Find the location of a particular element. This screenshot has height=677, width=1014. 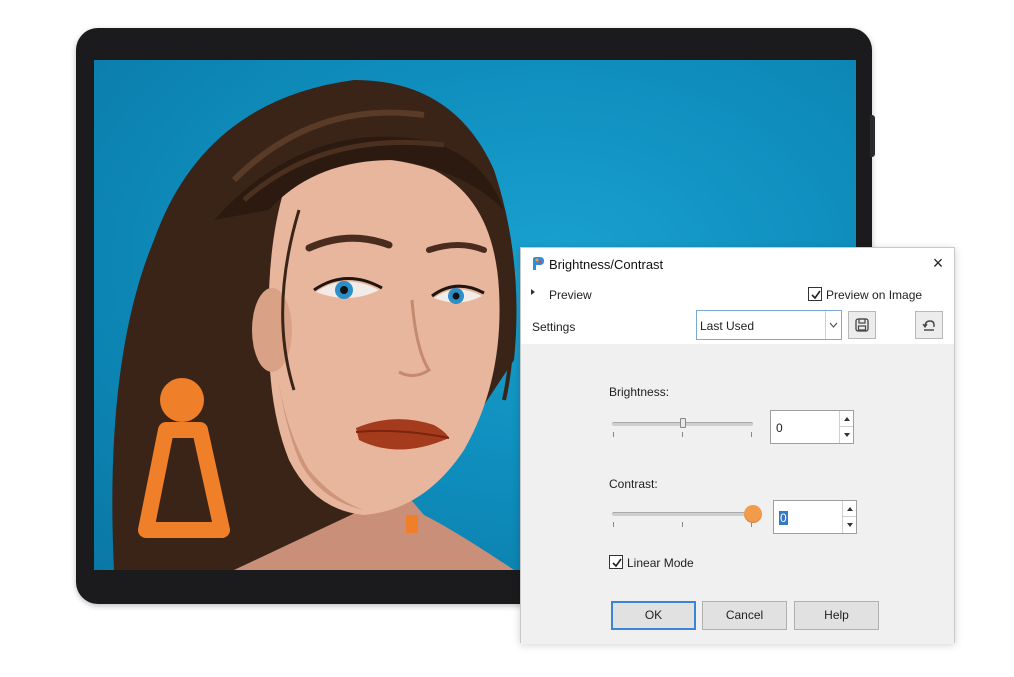

dialog-titlebar: Brightness/Contrast × is located at coordinates (737, 264).